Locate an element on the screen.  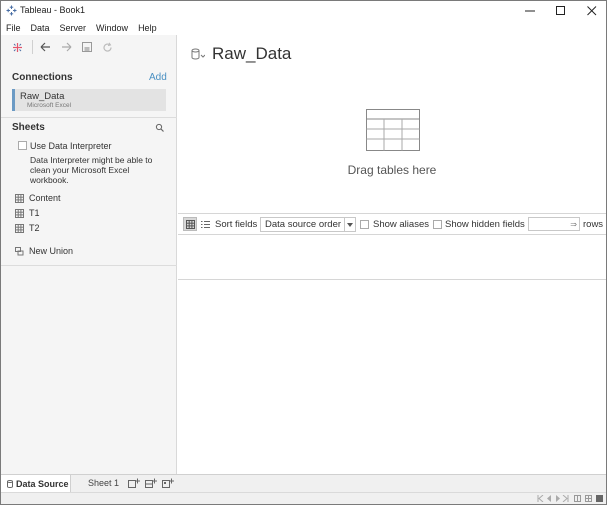
sheet-label: T2 is located at coordinates (34, 228).